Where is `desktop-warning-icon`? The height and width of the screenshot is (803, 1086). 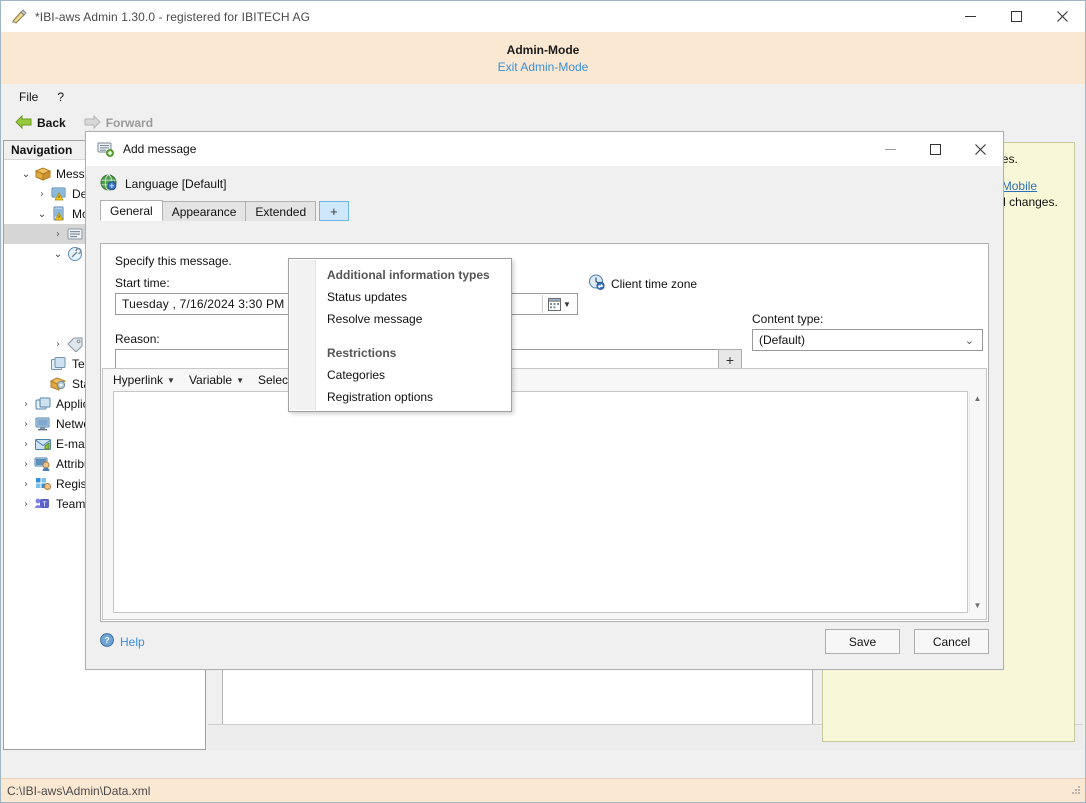
desktop-warning-icon is located at coordinates (59, 194).